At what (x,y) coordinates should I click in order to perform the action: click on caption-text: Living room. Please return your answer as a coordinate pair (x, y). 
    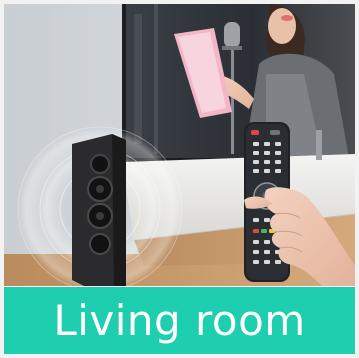
    Looking at the image, I should click on (179, 320).